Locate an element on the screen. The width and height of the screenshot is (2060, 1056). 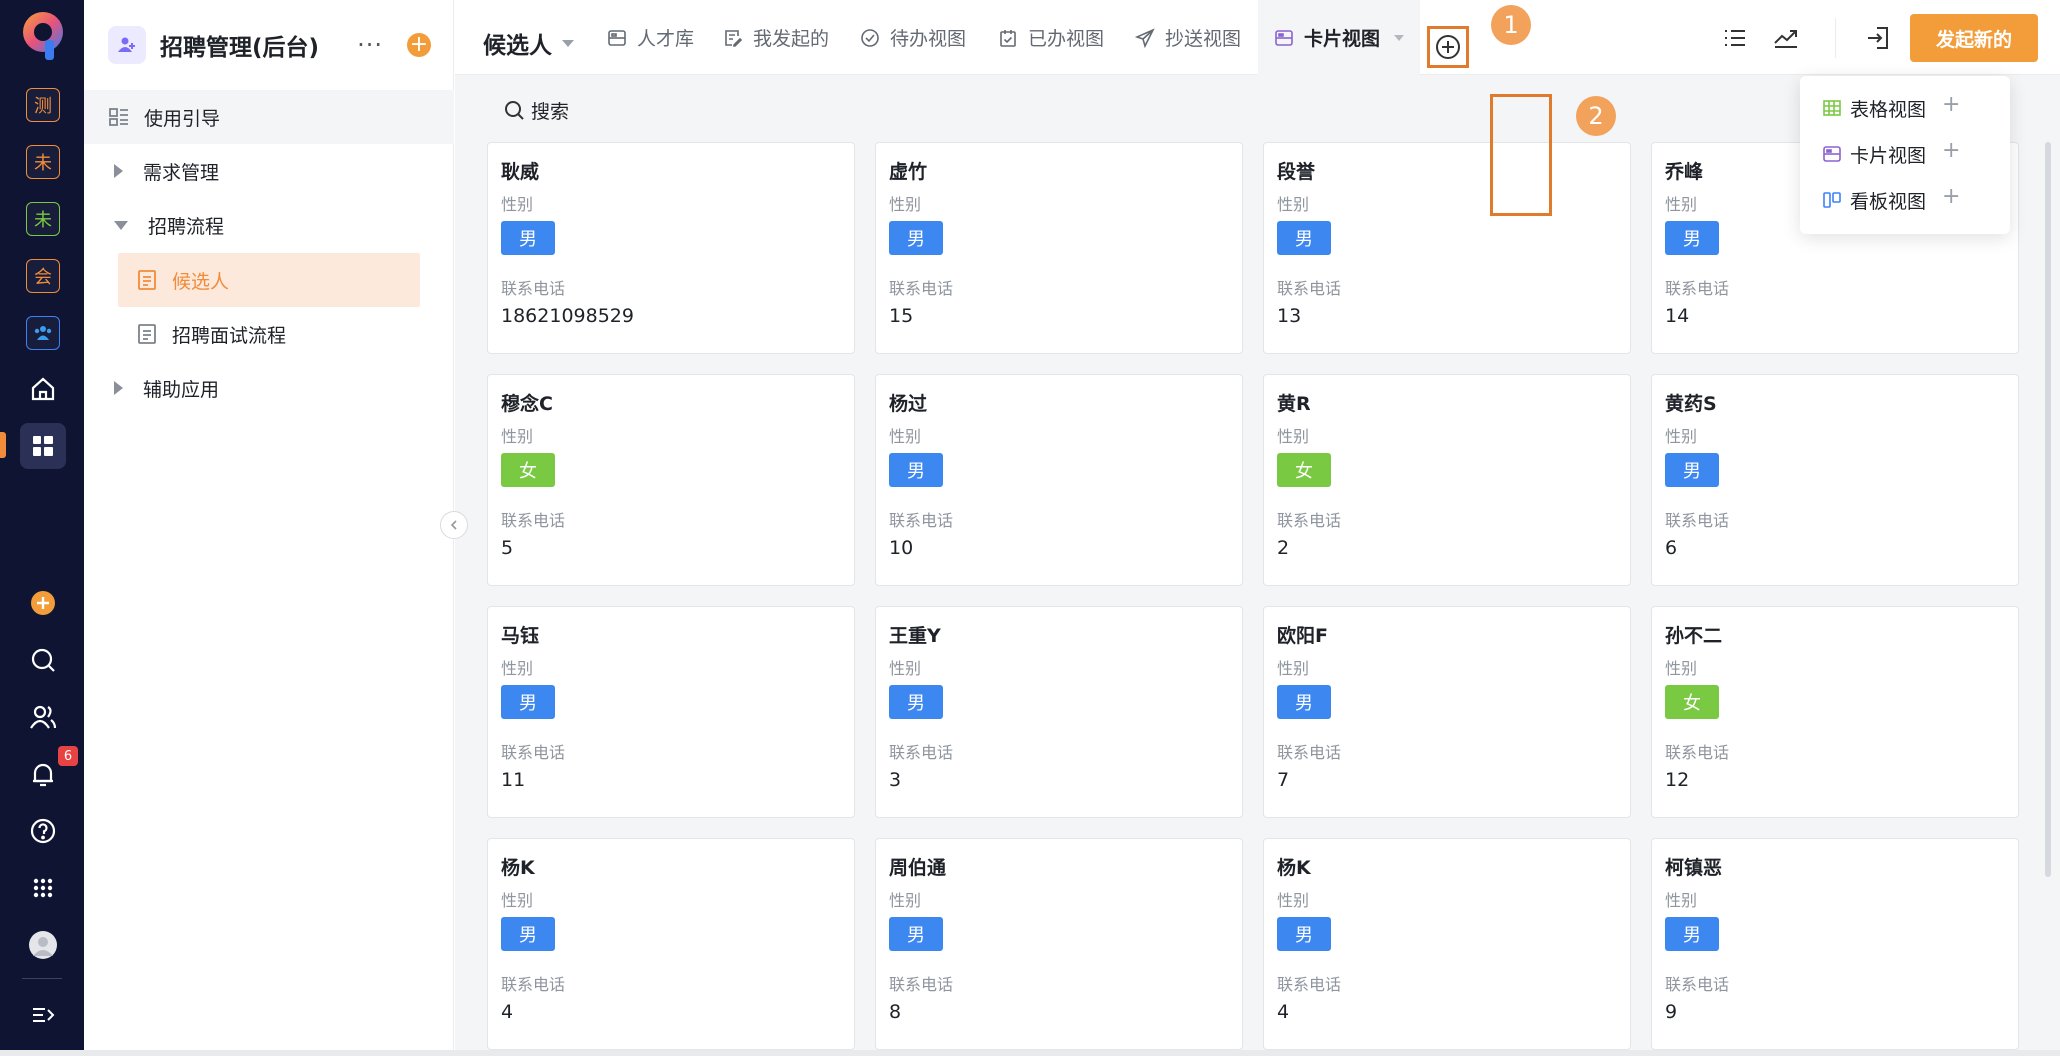
candidate-card: 孙不二 性别女联系电话 12 is located at coordinates (1835, 712).